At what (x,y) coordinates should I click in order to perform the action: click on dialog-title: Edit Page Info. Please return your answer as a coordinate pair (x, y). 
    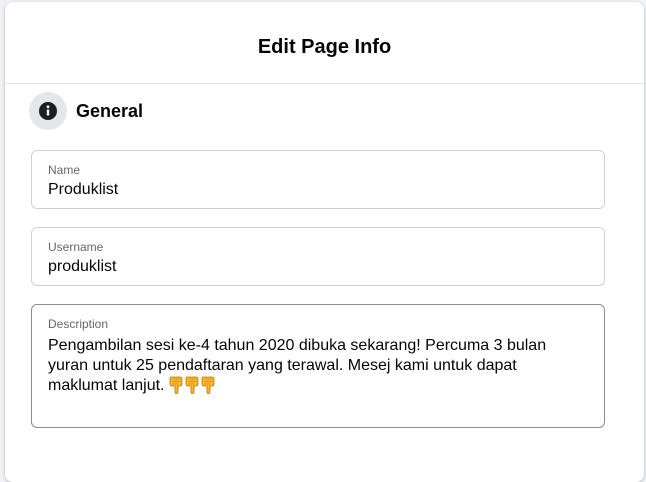
    Looking at the image, I should click on (324, 47).